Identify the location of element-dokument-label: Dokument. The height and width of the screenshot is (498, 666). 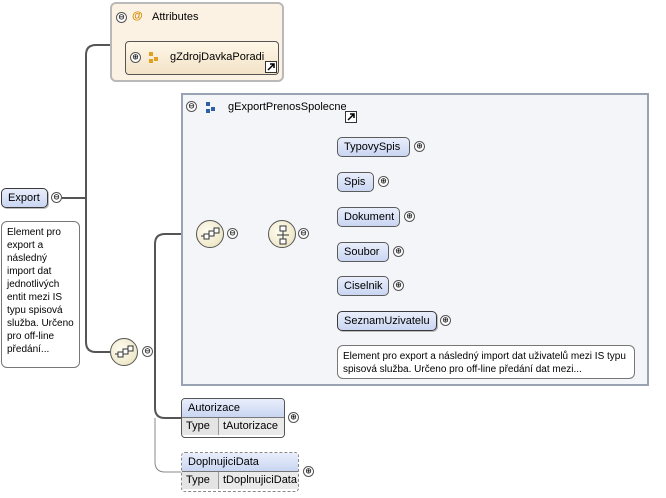
(369, 217).